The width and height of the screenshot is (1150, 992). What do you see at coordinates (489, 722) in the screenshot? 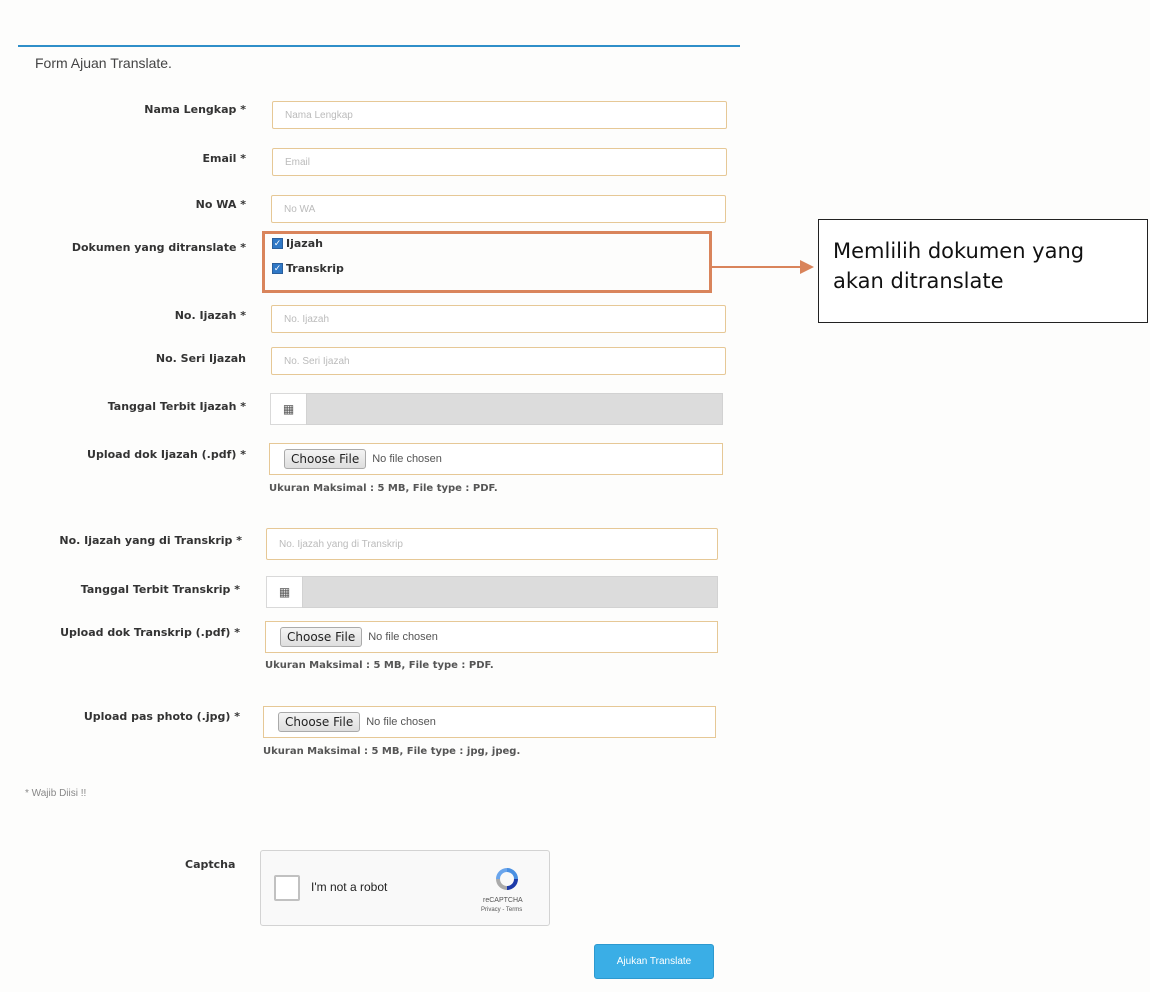
I see `upload-photo-field: Choose File No file chosen` at bounding box center [489, 722].